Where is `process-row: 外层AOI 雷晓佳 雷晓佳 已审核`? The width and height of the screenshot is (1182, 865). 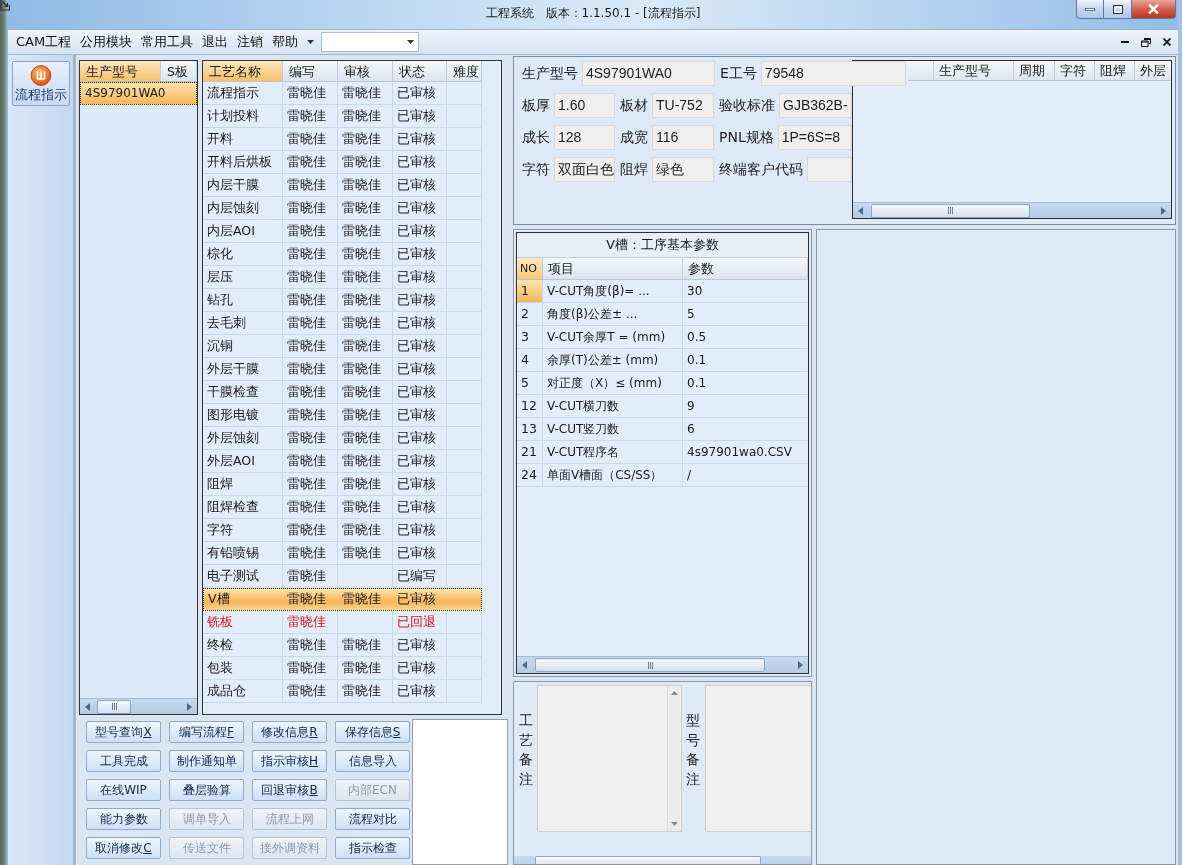
process-row: 外层AOI 雷晓佳 雷晓佳 已审核 is located at coordinates (342, 461).